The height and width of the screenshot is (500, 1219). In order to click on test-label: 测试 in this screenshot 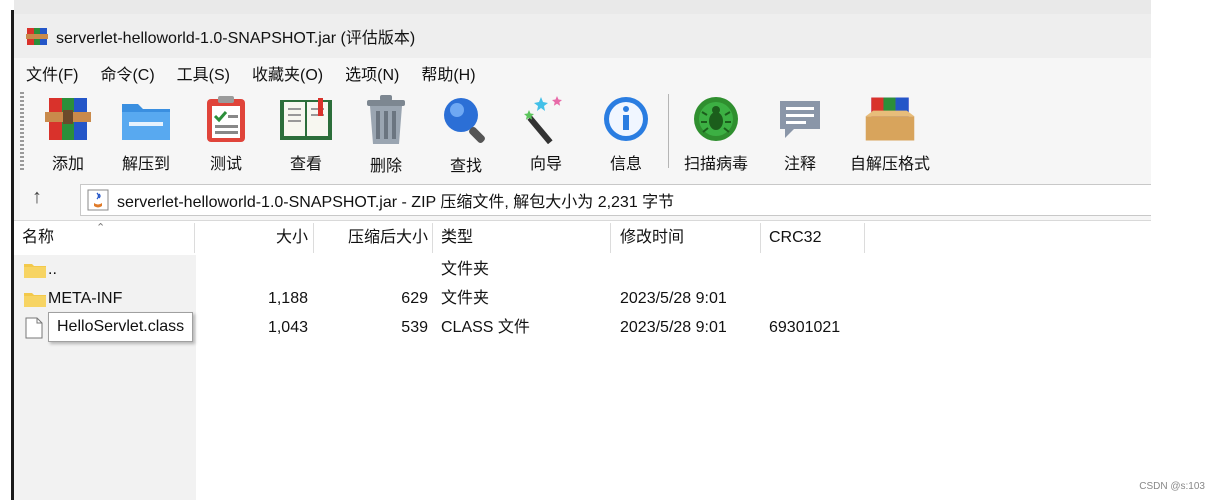, I will do `click(225, 164)`.